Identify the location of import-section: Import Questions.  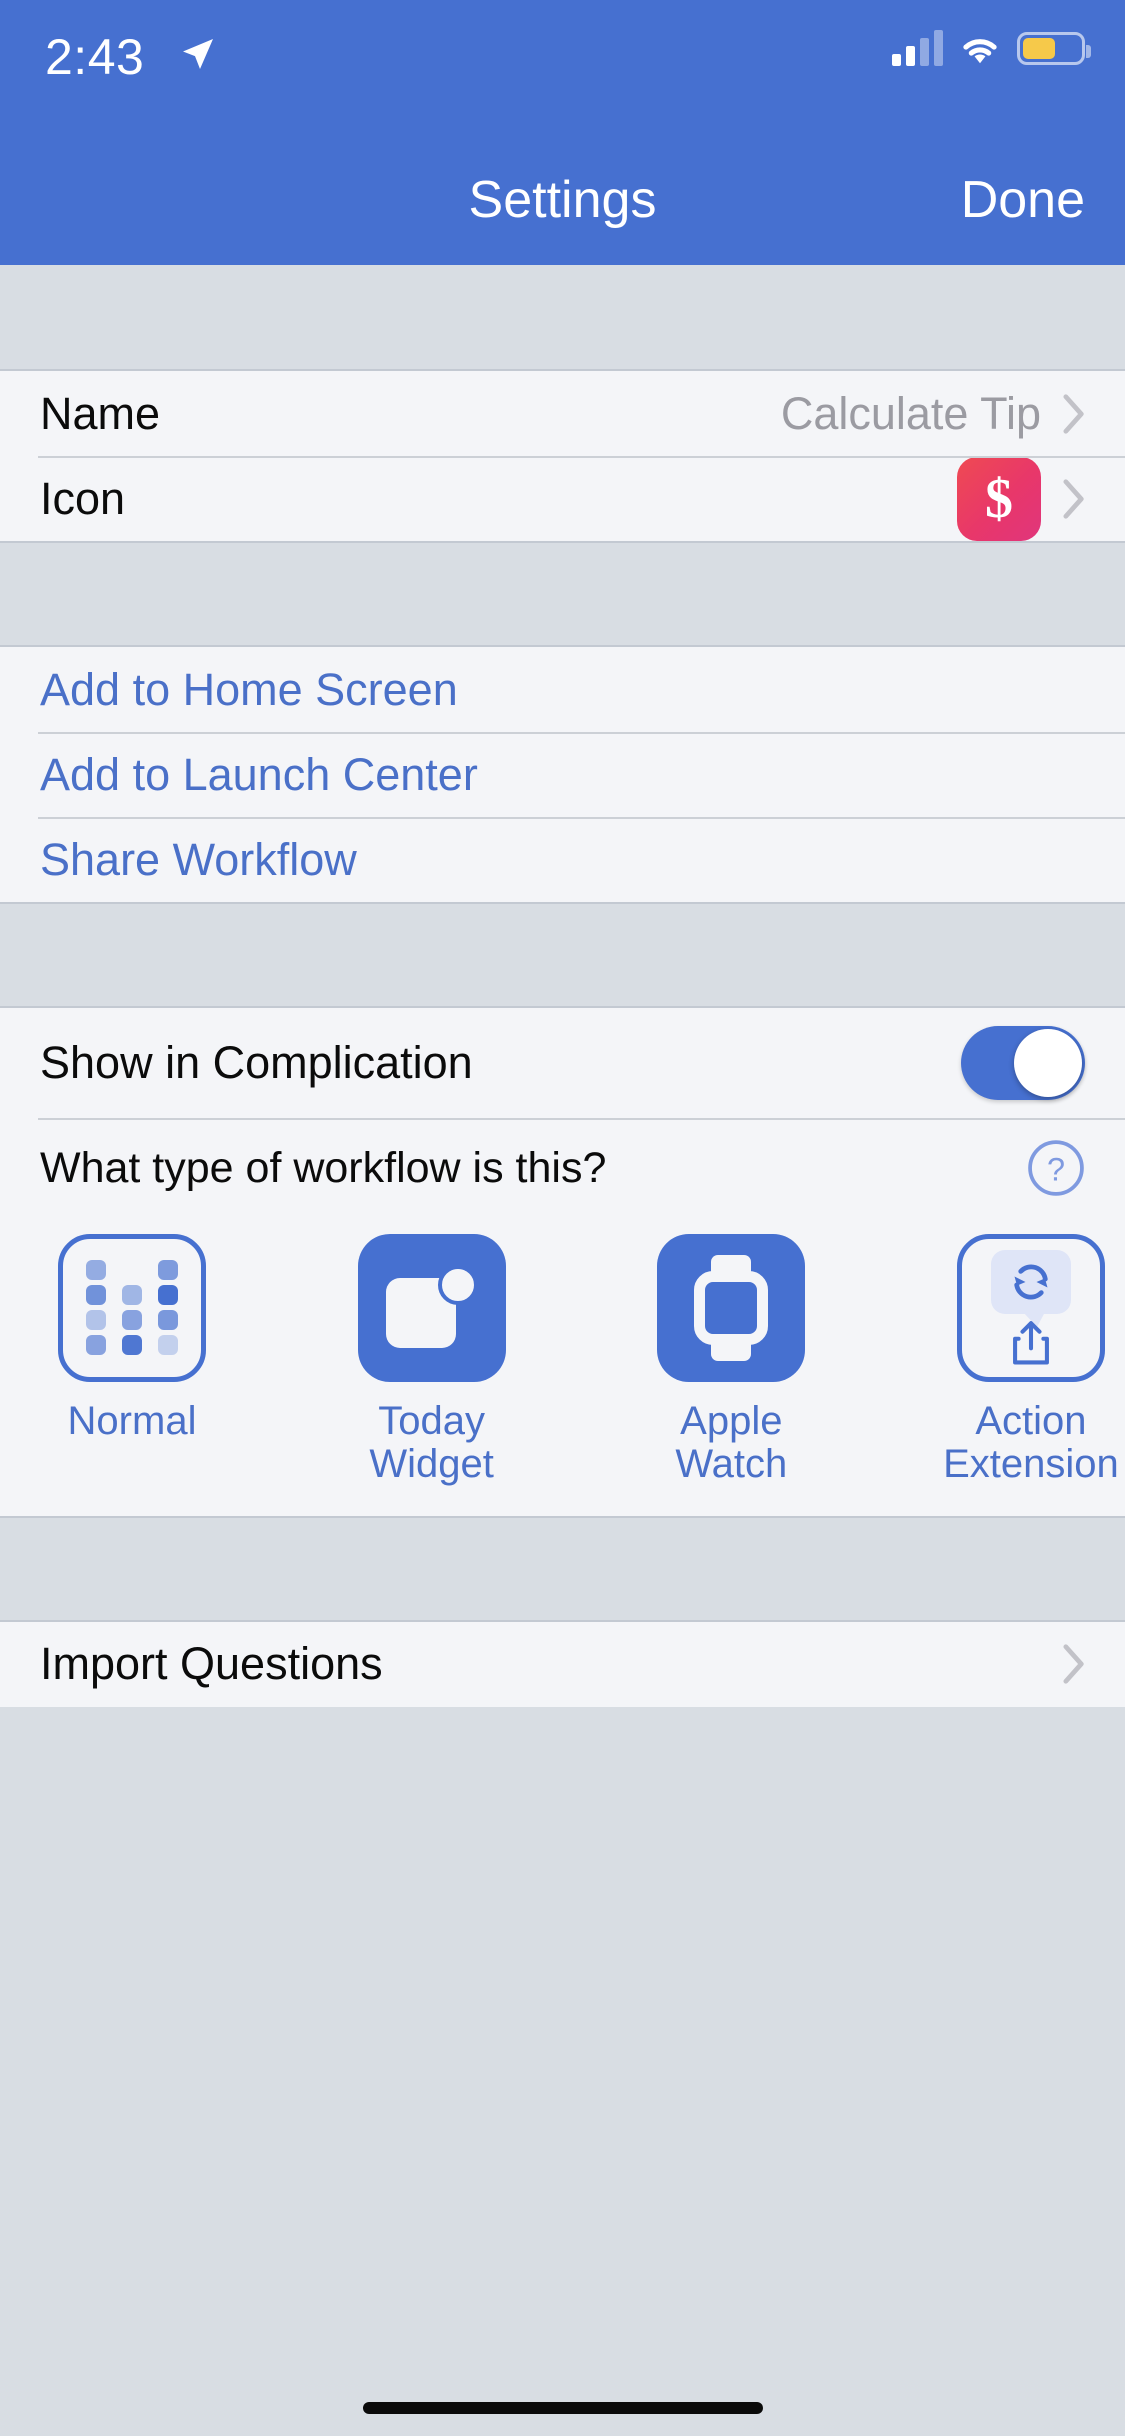
(562, 1664).